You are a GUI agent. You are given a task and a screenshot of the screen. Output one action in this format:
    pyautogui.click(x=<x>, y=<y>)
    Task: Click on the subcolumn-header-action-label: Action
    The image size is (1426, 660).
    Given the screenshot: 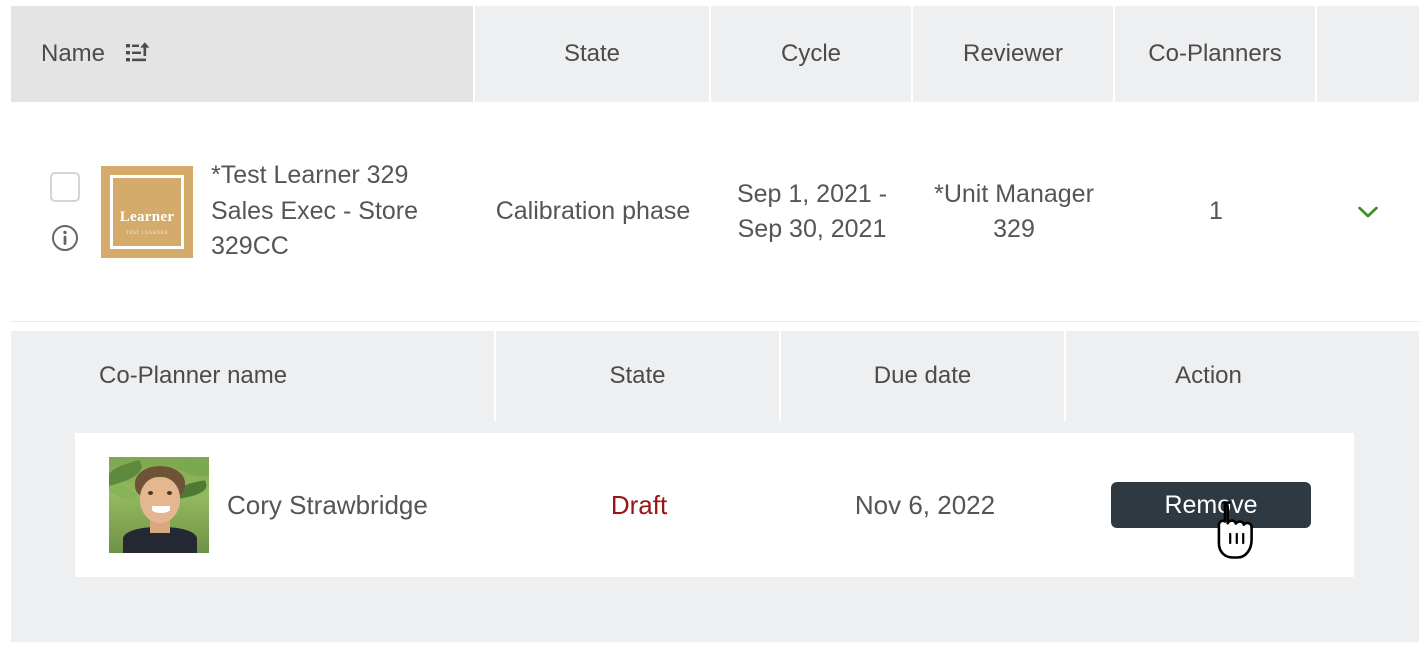 What is the action you would take?
    pyautogui.click(x=1208, y=375)
    